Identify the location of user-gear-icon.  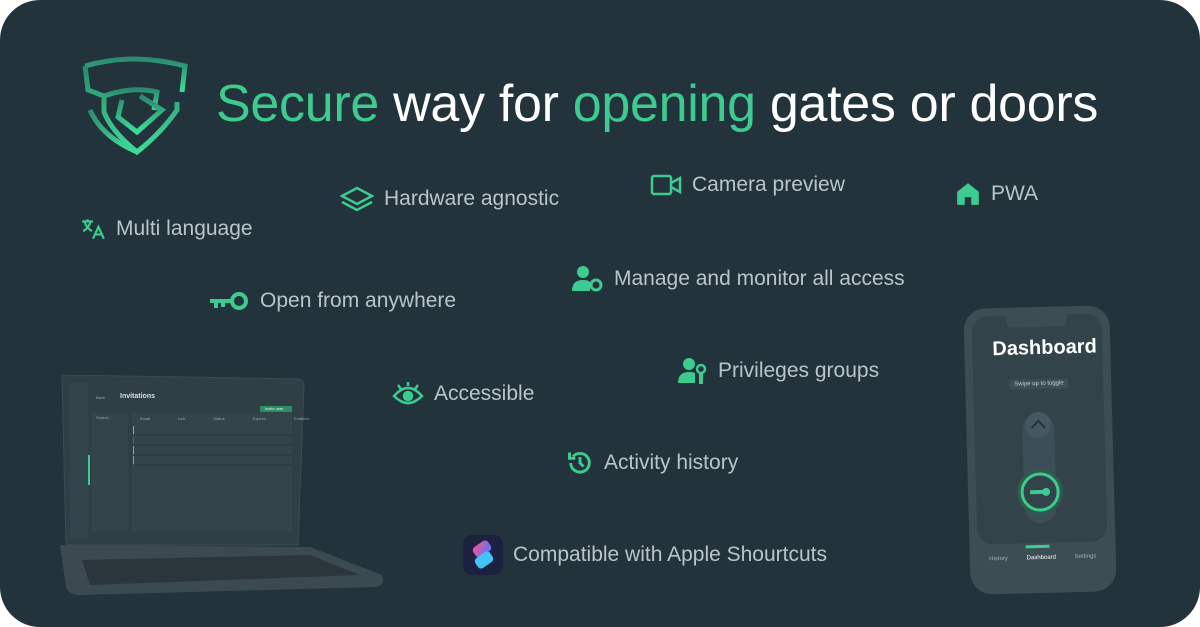
(587, 279).